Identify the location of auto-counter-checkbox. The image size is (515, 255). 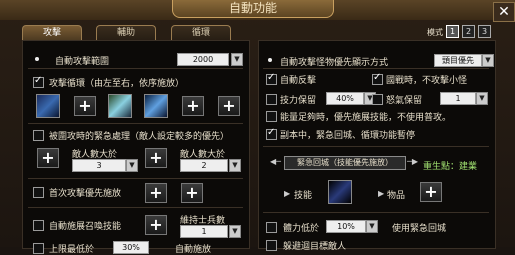
(271, 78).